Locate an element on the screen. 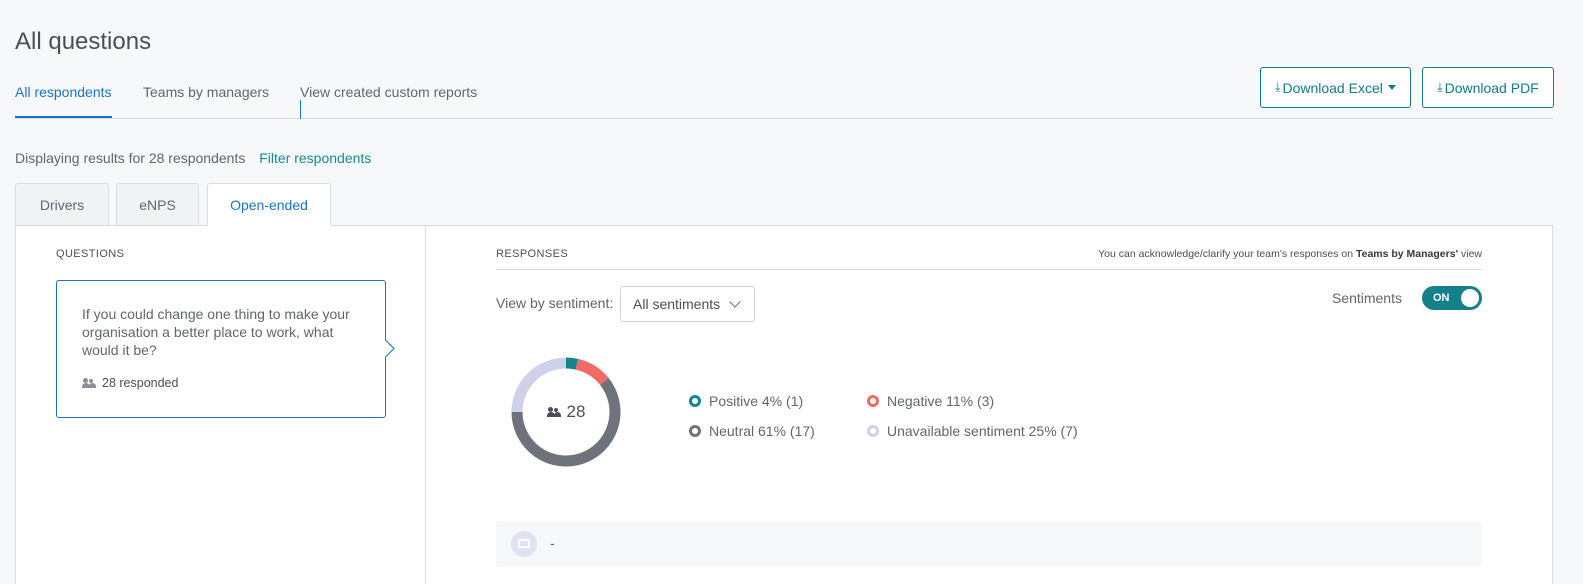 This screenshot has width=1583, height=584. responses-heading: RESPONSES is located at coordinates (532, 254).